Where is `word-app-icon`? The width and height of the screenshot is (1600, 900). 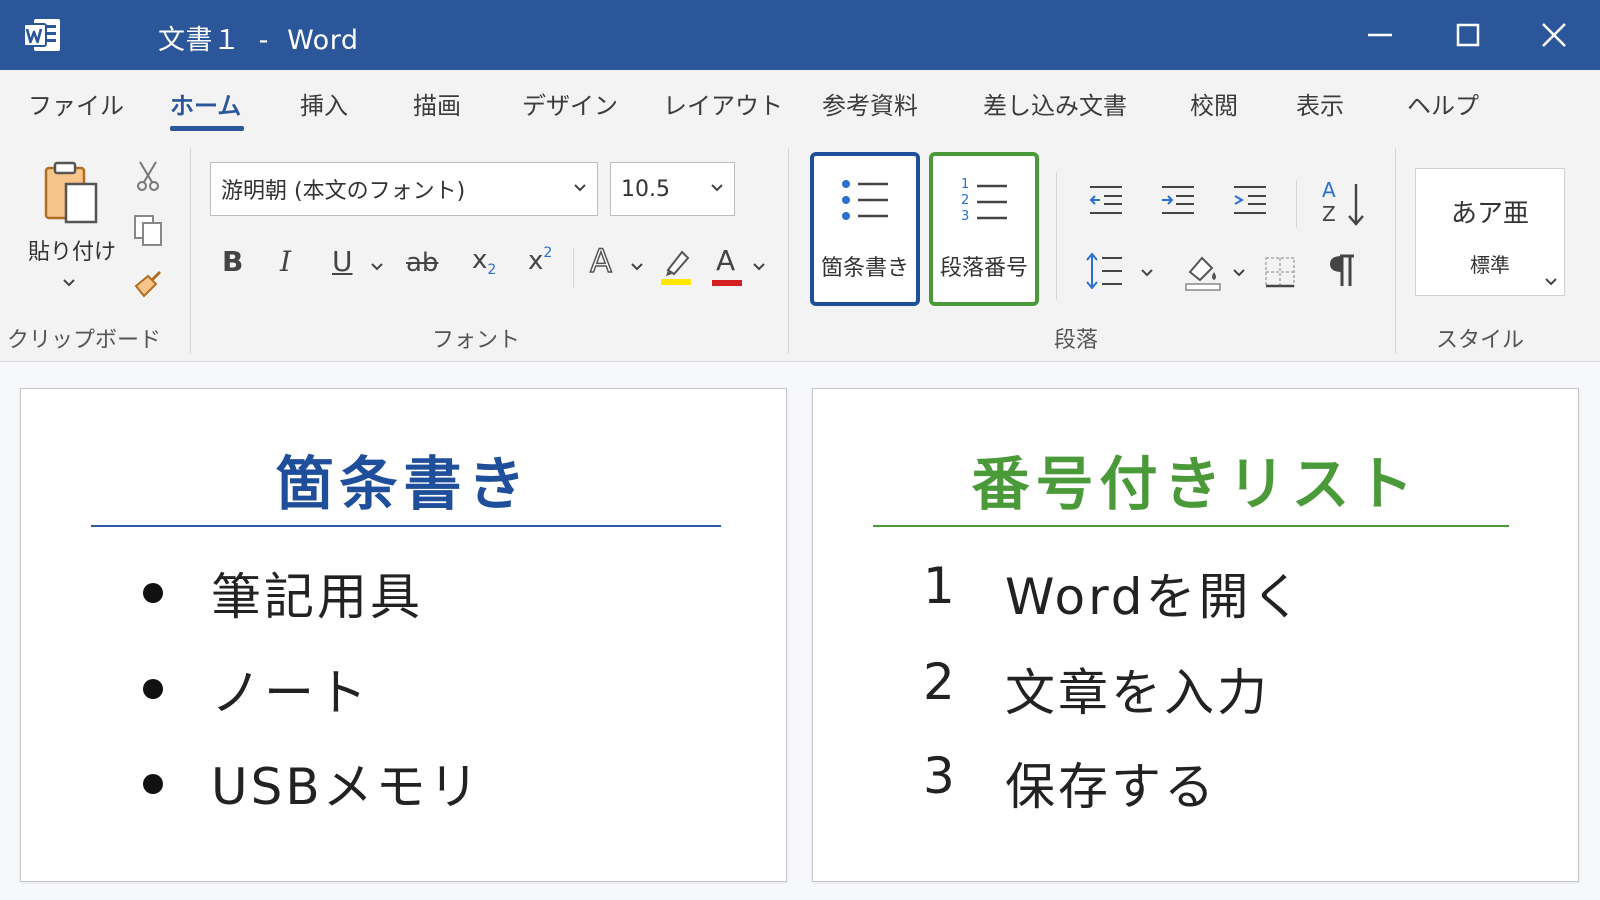 word-app-icon is located at coordinates (42, 35).